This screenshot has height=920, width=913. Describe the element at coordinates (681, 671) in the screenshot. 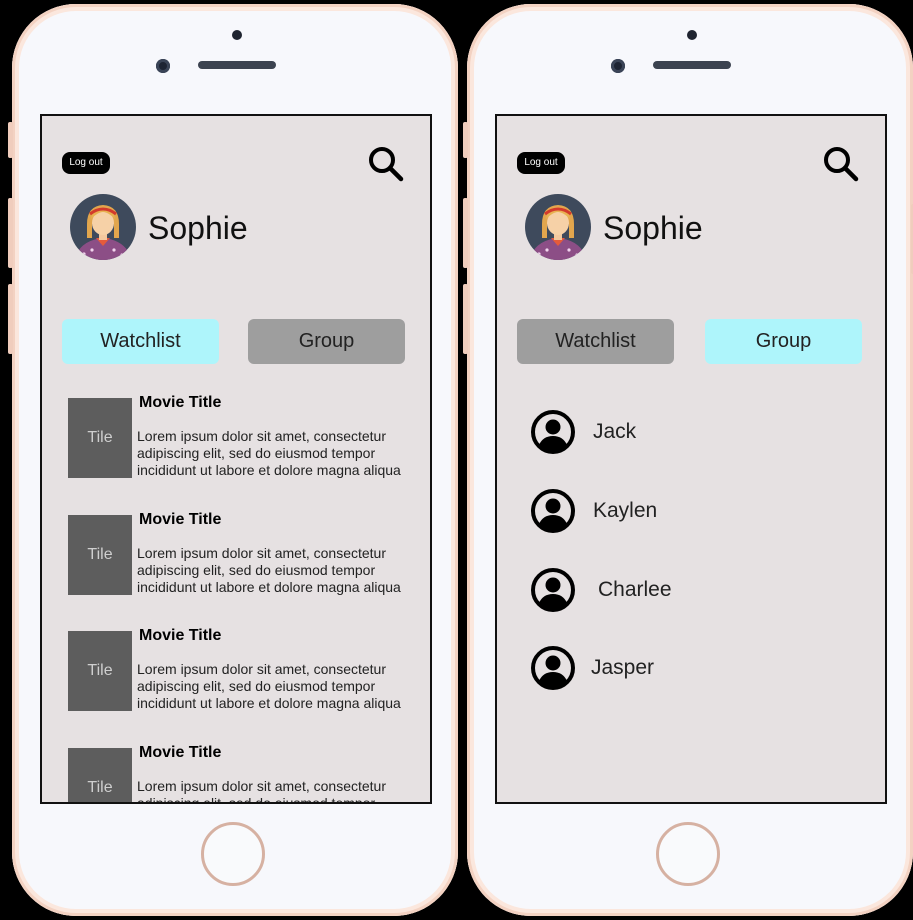

I see `group-member: Jasper` at that location.